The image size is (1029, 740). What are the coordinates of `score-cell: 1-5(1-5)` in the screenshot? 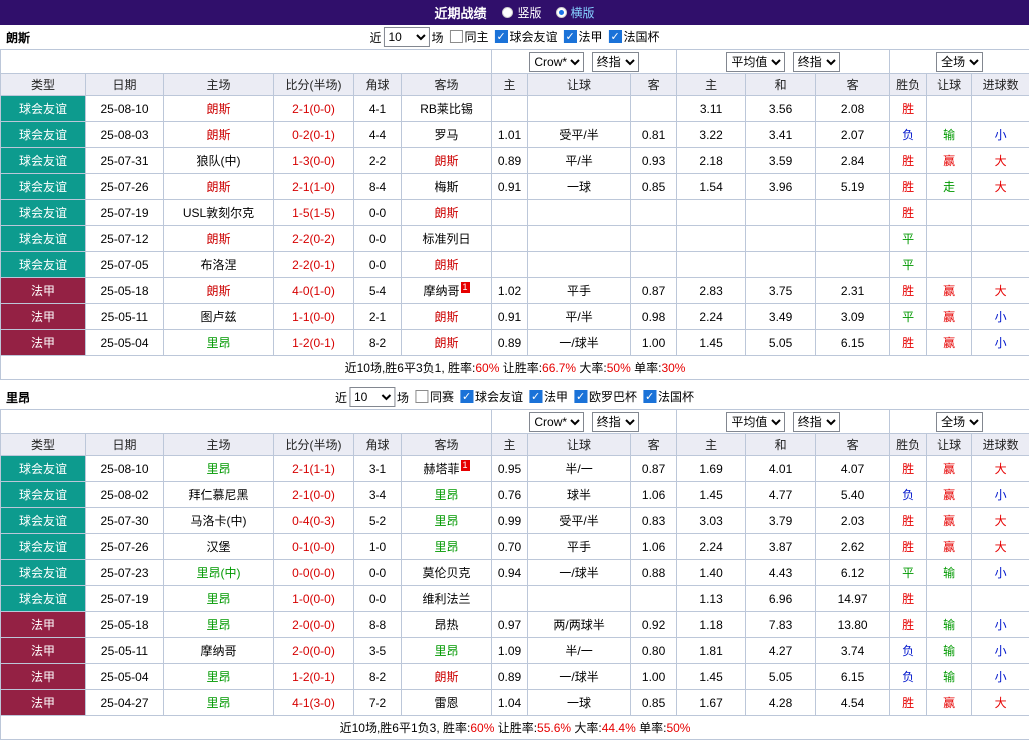 It's located at (314, 213).